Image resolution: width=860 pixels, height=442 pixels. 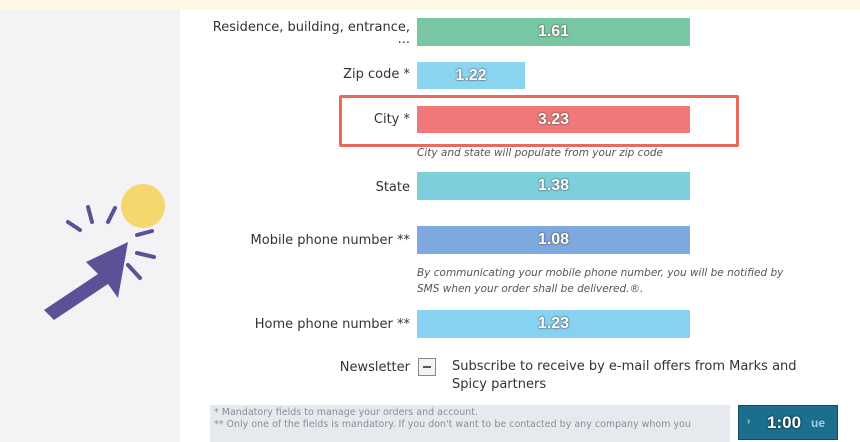 I want to click on mobile-phone-field: 1.08, so click(x=553, y=240).